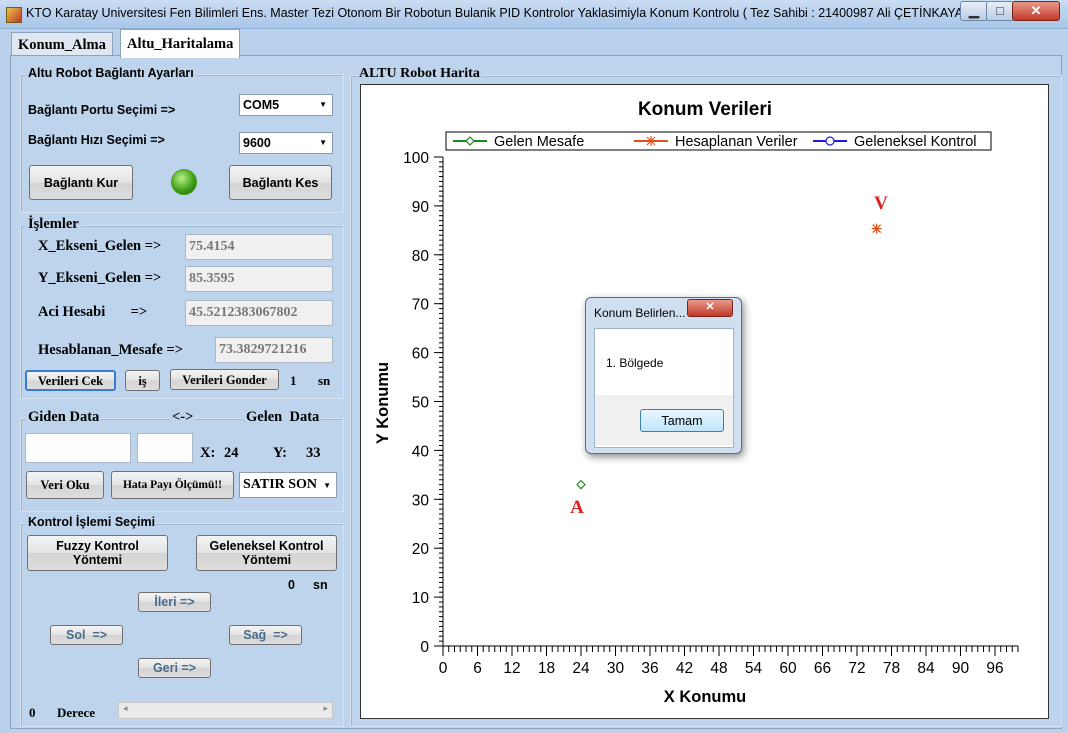  What do you see at coordinates (184, 182) in the screenshot?
I see `connection-status-led` at bounding box center [184, 182].